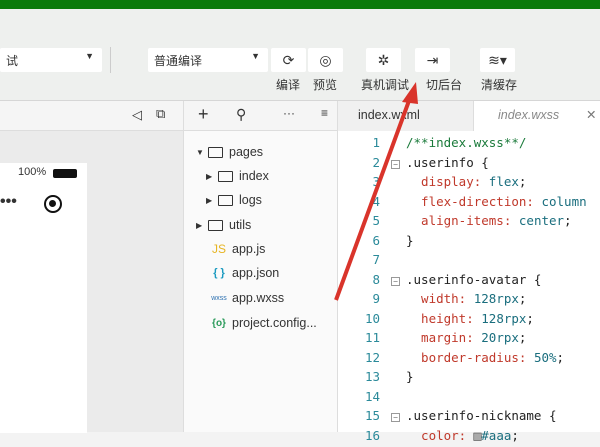  Describe the element at coordinates (410, 93) in the screenshot. I see `arrow-head` at that location.